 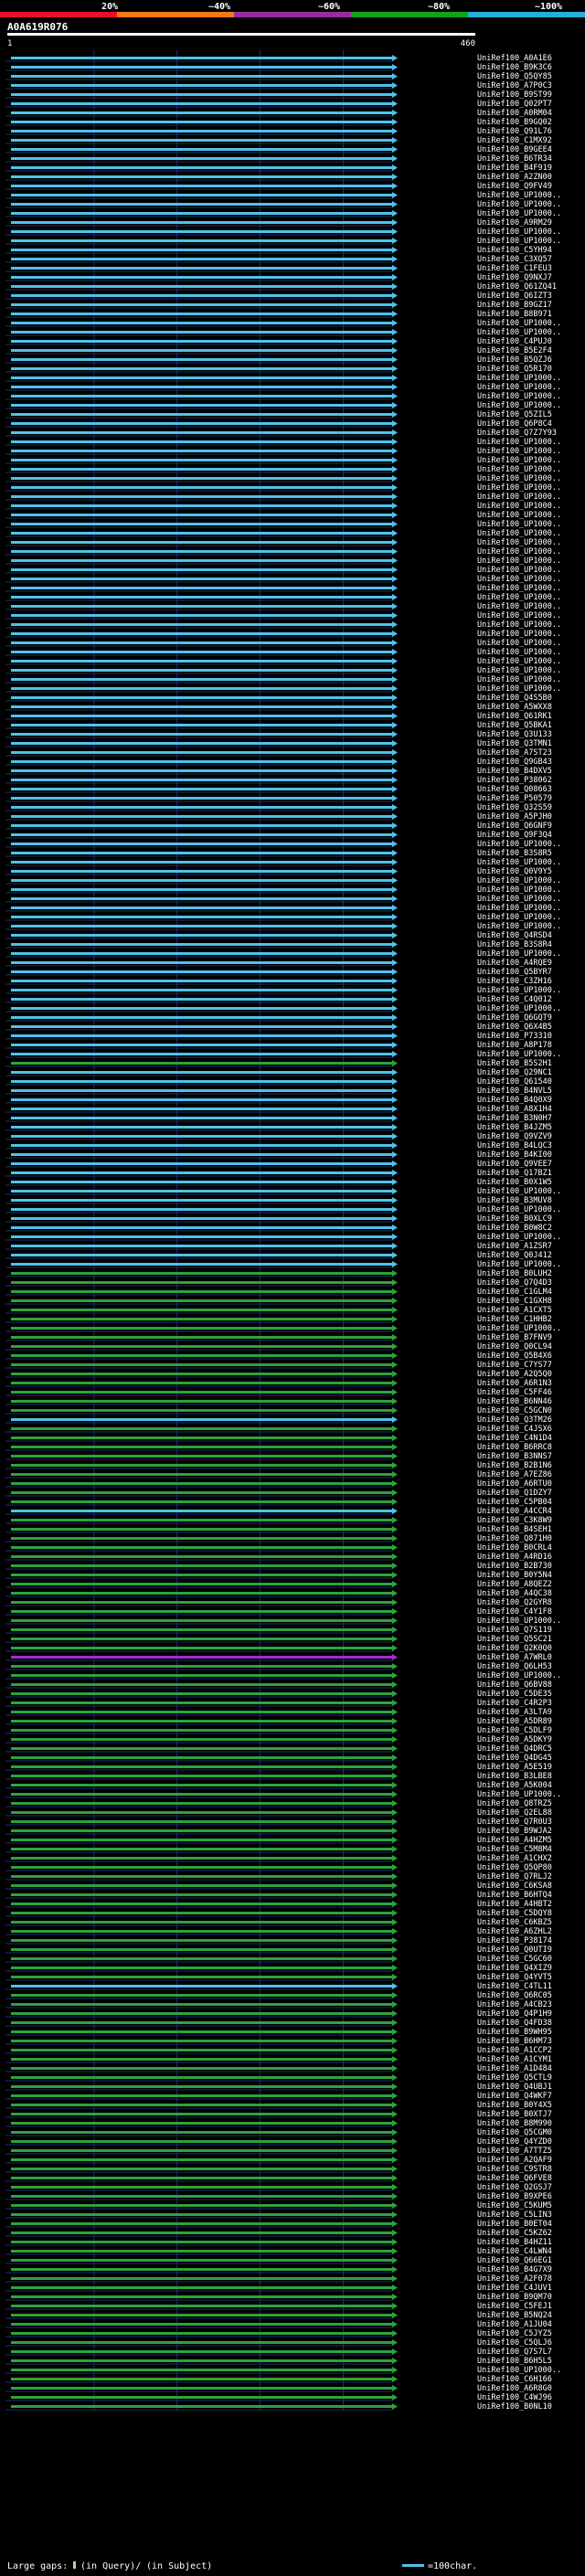 I want to click on hit-label: UniRef100_B4DXV5, so click(x=514, y=771).